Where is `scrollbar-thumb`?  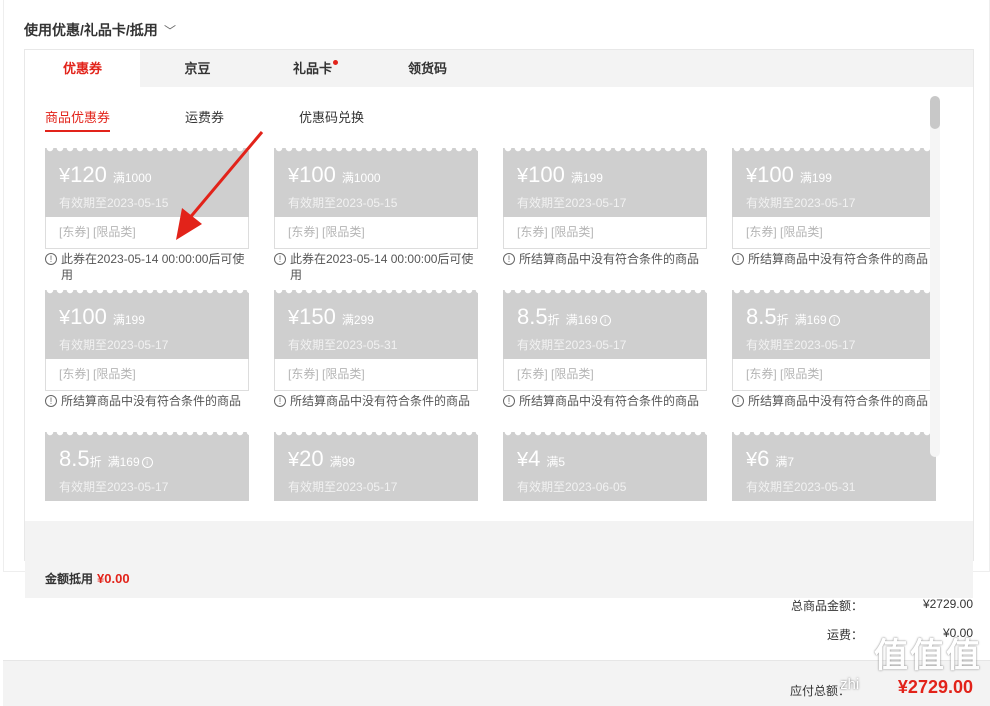
scrollbar-thumb is located at coordinates (935, 112).